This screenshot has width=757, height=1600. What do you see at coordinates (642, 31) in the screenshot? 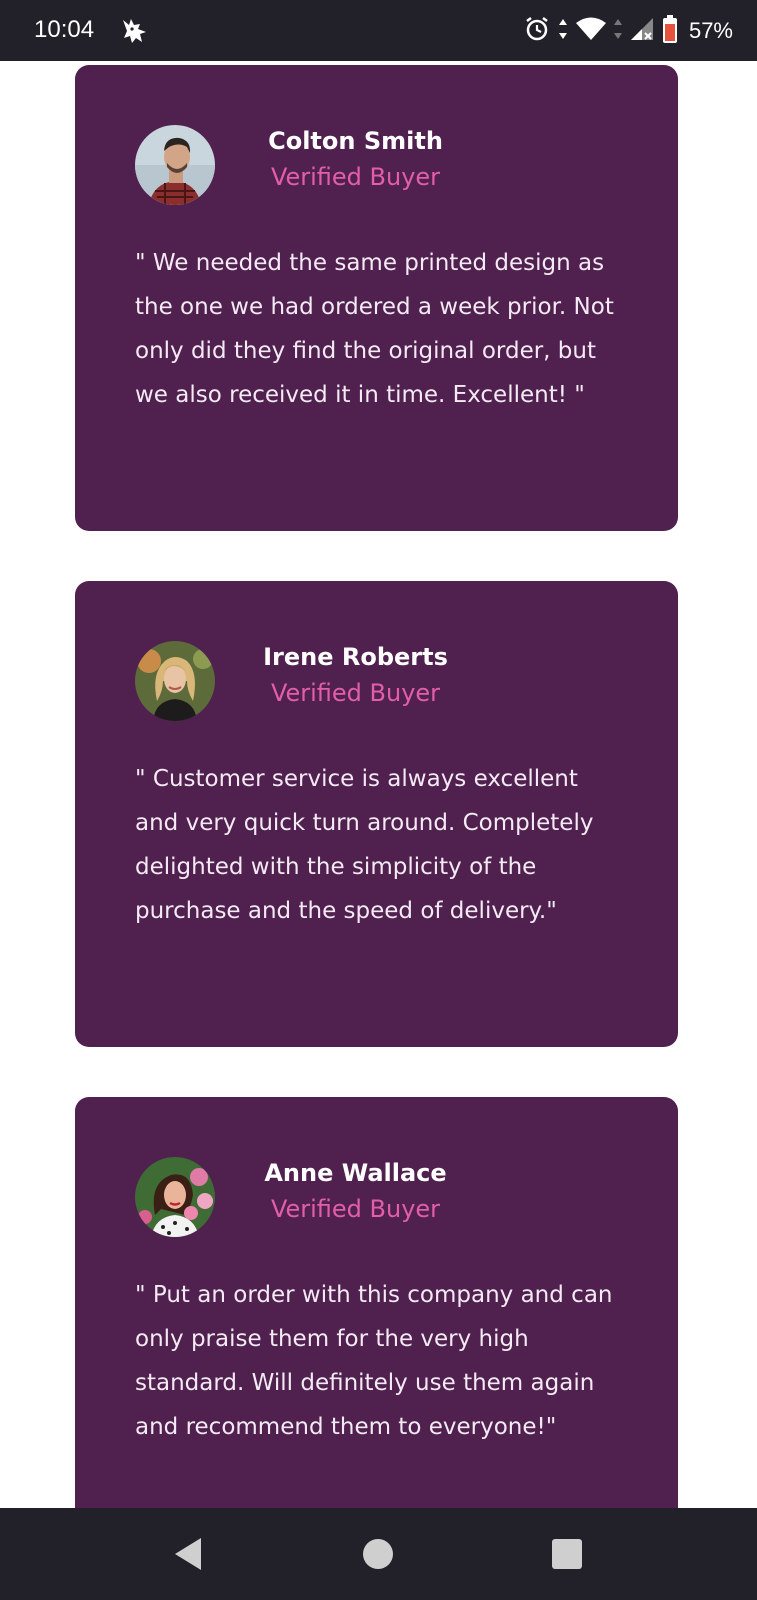
I see `signal-icon` at bounding box center [642, 31].